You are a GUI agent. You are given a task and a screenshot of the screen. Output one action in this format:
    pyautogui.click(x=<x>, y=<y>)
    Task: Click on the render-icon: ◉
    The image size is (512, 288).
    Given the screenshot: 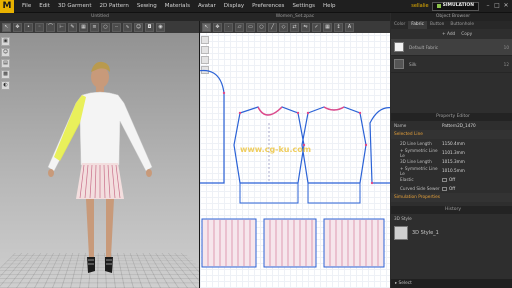 What is the action you would take?
    pyautogui.click(x=160, y=27)
    